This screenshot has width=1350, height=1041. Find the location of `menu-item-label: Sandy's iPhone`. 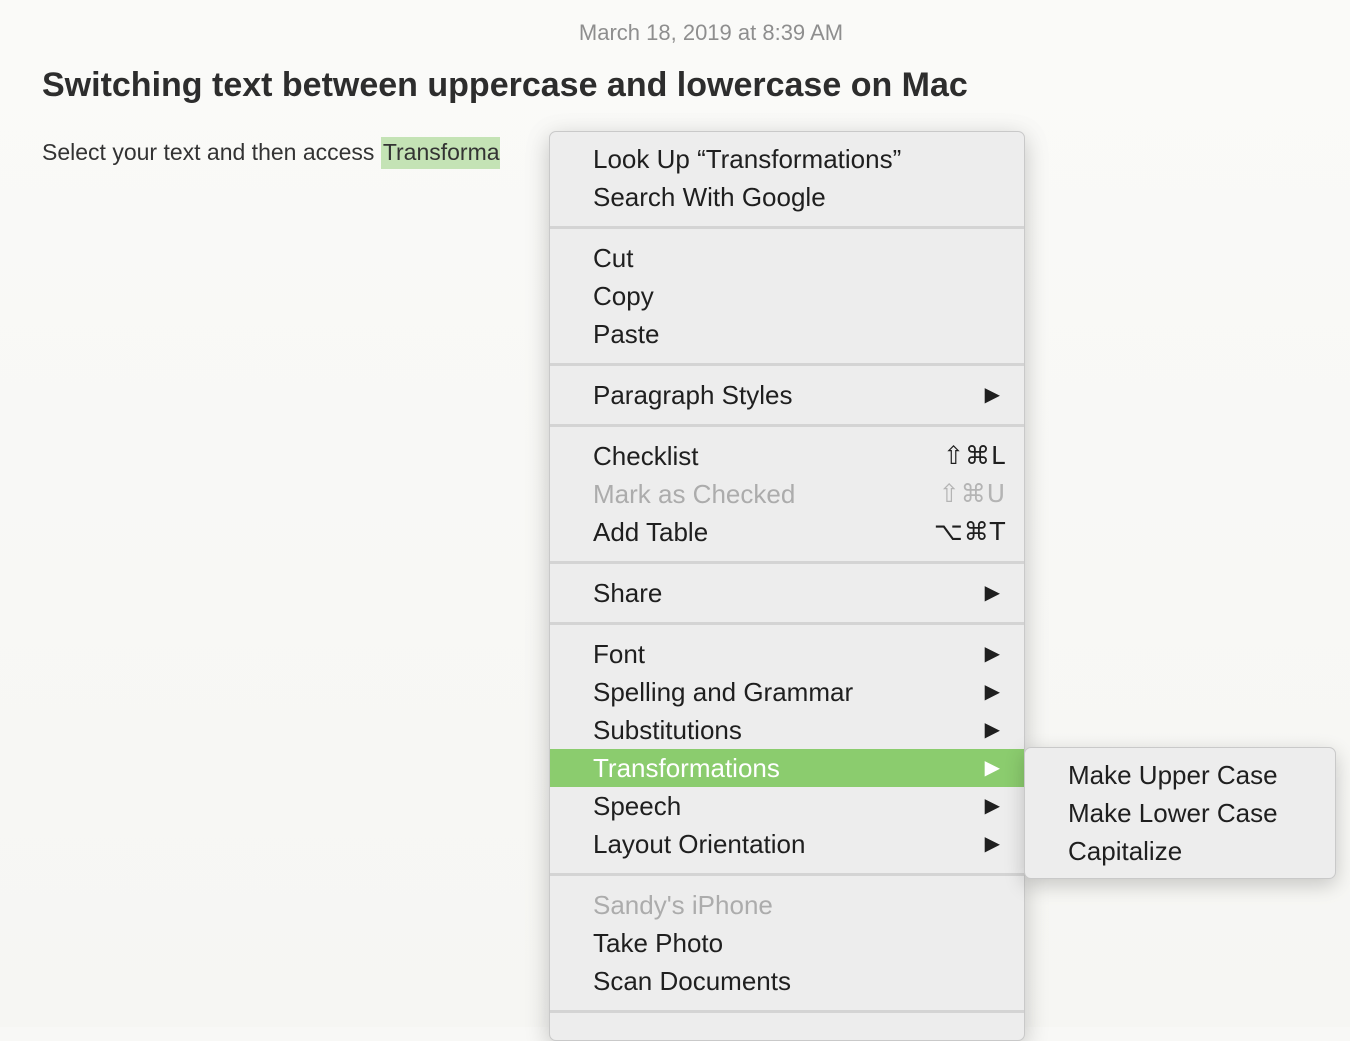

menu-item-label: Sandy's iPhone is located at coordinates (683, 905).